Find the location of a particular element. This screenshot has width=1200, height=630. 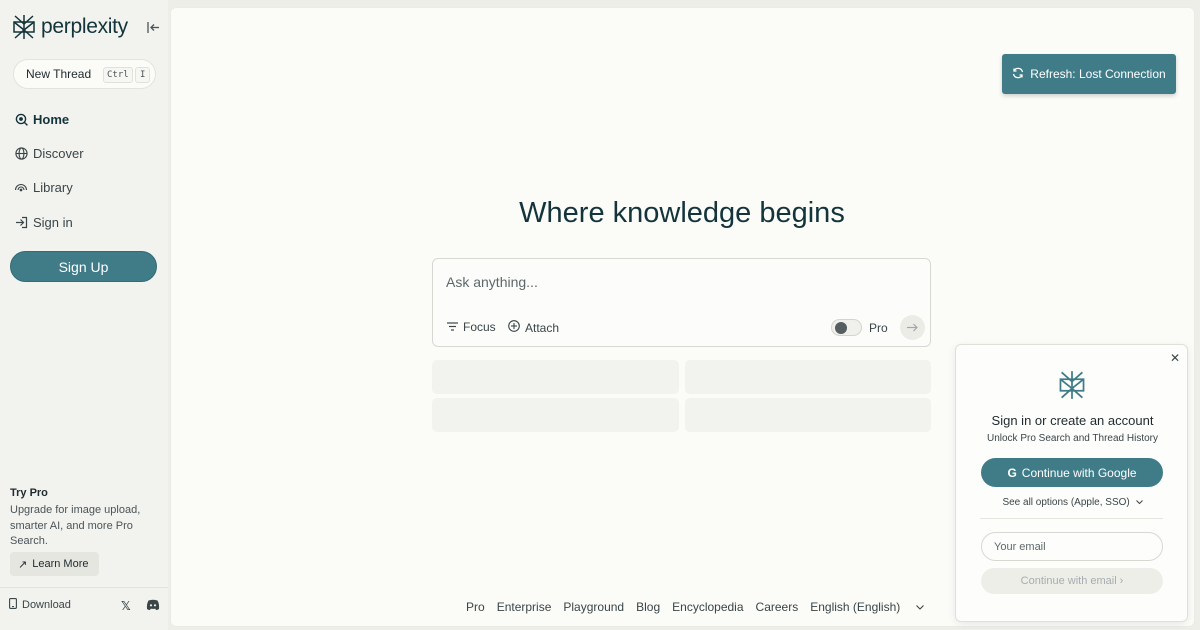

arrow-right-icon is located at coordinates (912, 327).